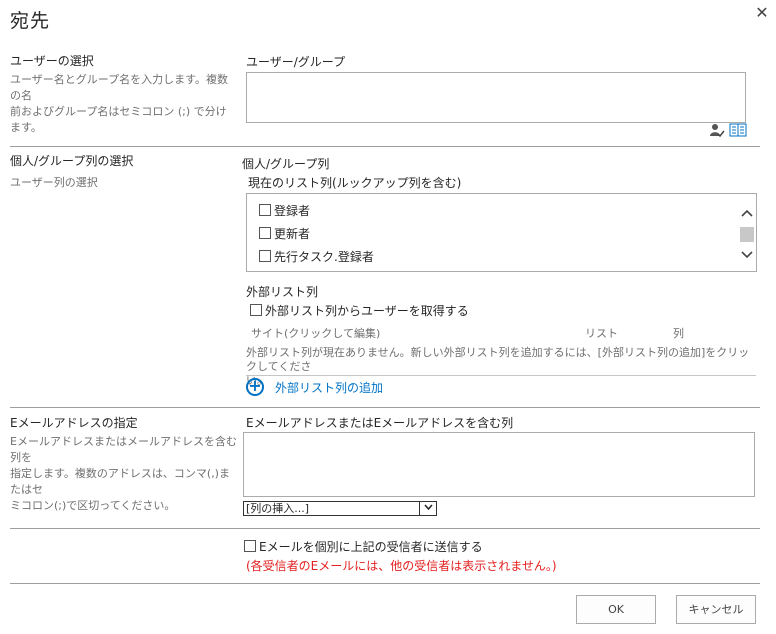  Describe the element at coordinates (717, 130) in the screenshot. I see `check-names-icon` at that location.